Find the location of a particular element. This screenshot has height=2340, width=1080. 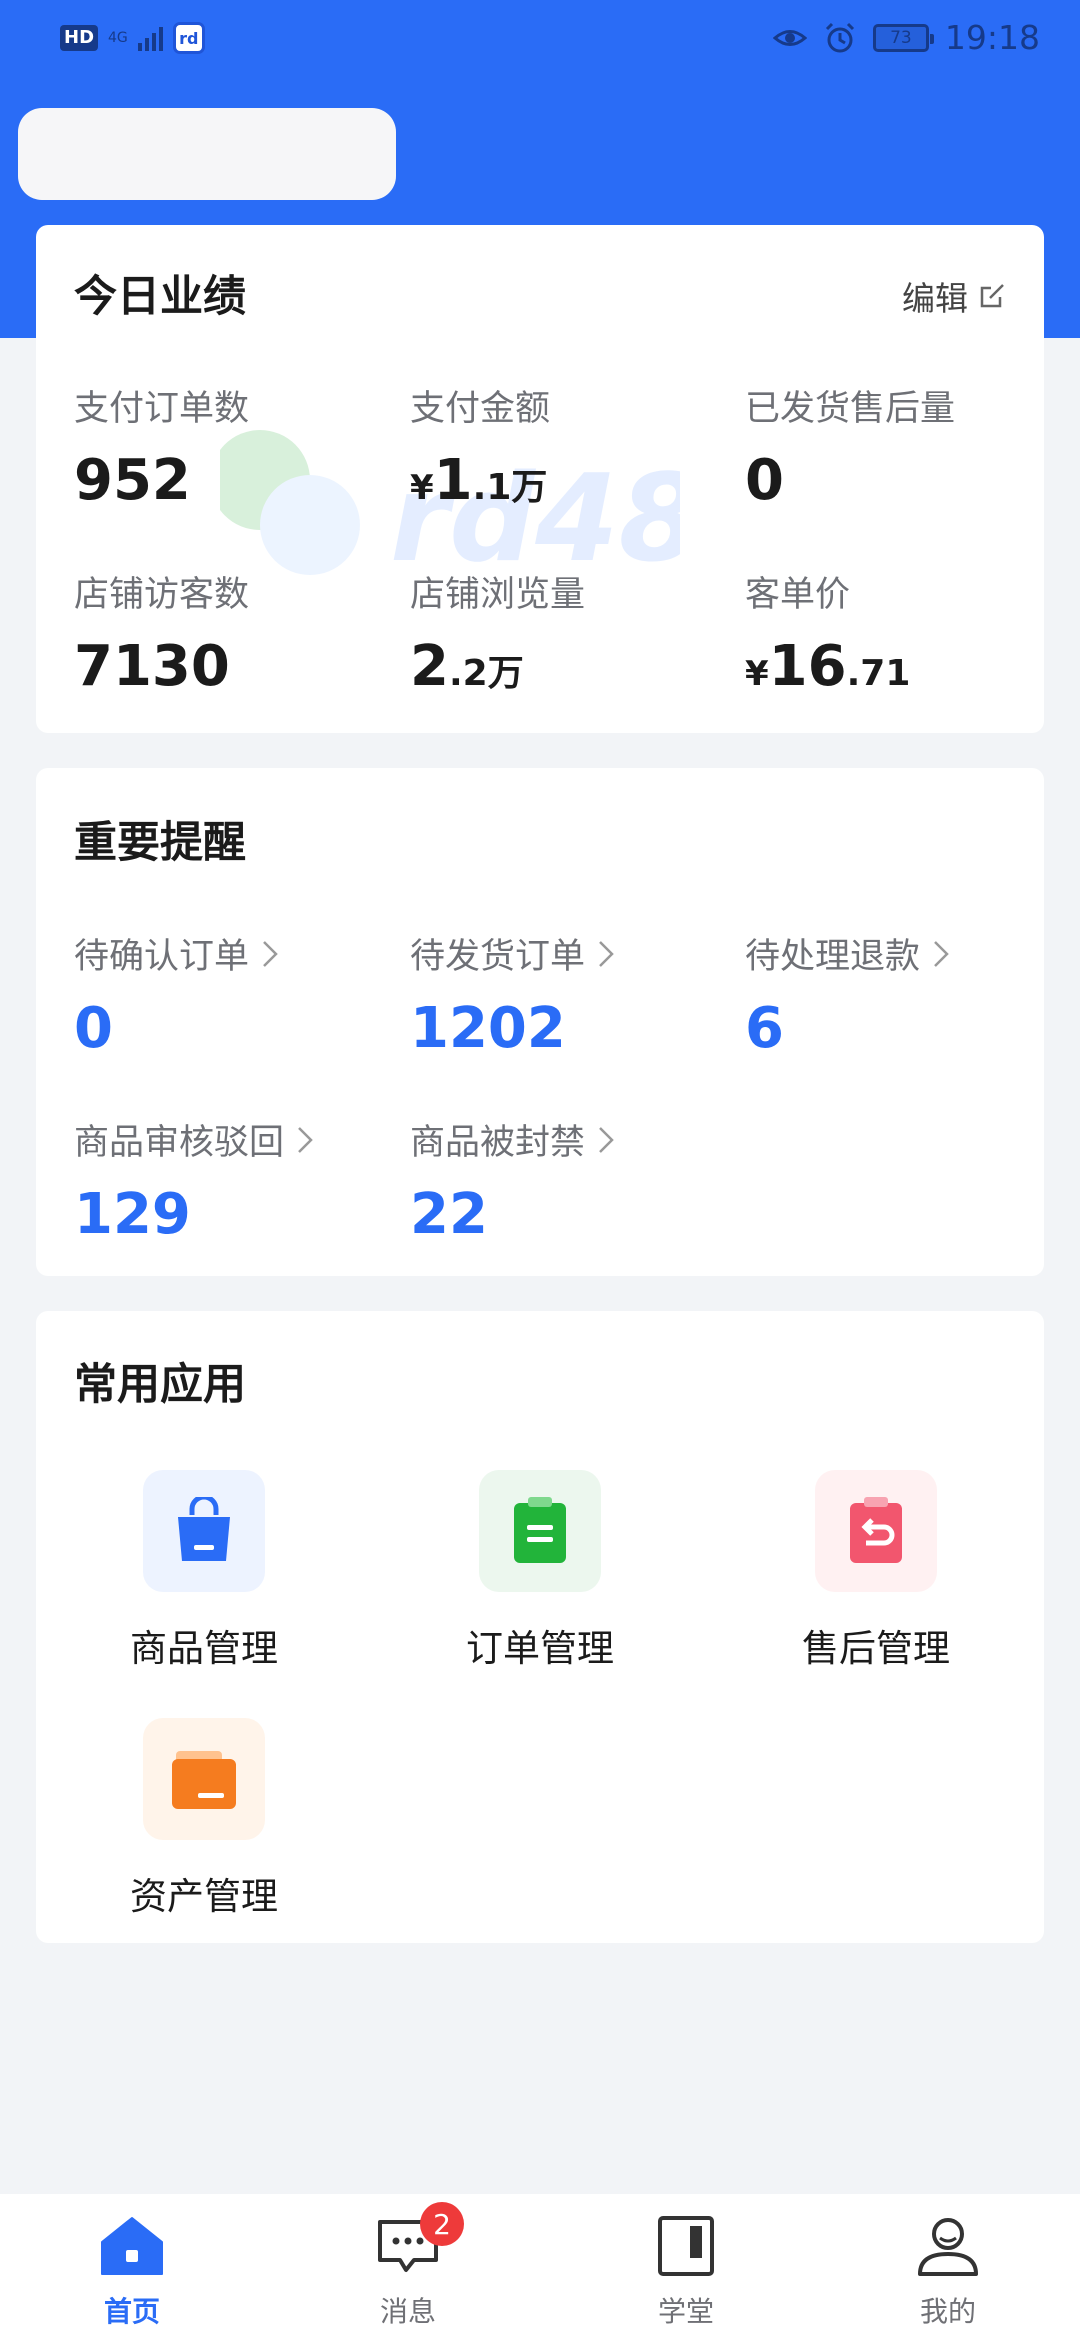

battery-icon: 73 is located at coordinates (903, 37).